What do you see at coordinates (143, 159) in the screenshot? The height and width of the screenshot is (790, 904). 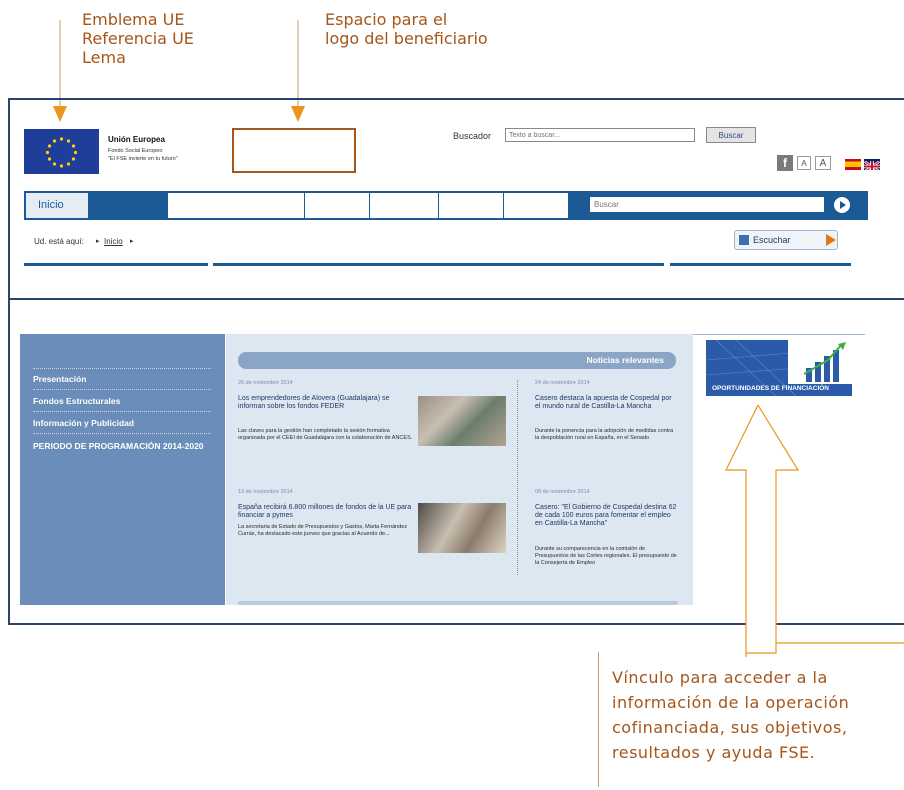 I see `eu-motto: "El FSE invierte en tu futuro"` at bounding box center [143, 159].